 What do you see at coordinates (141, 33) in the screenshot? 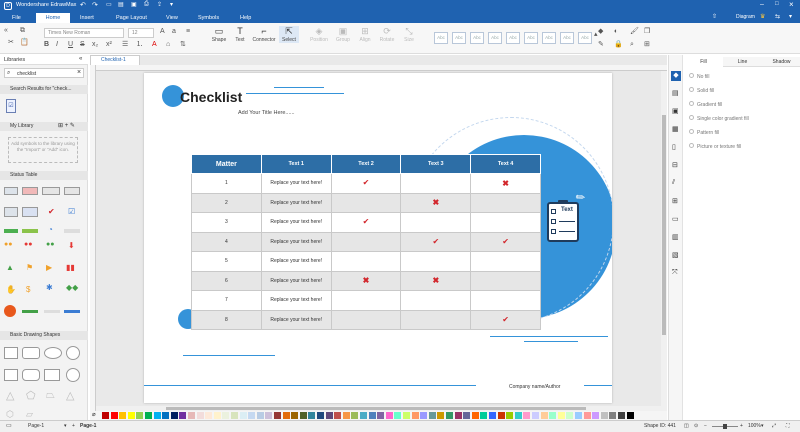
I see `font-size-select: 12` at bounding box center [141, 33].